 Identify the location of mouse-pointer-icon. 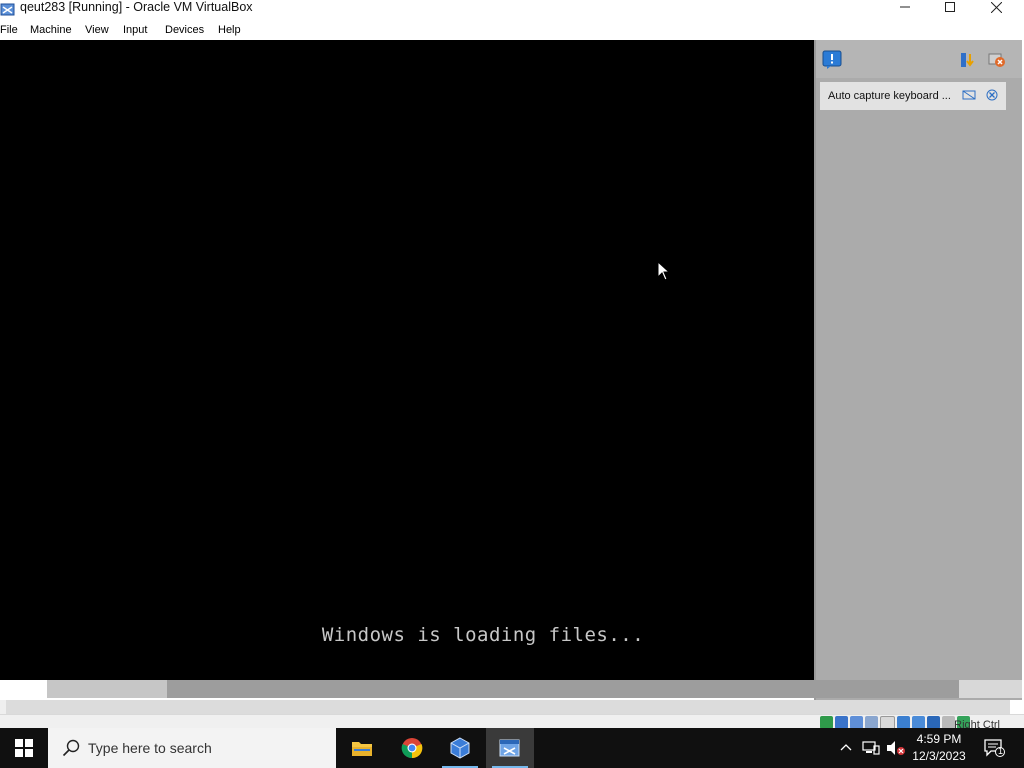
(664, 270).